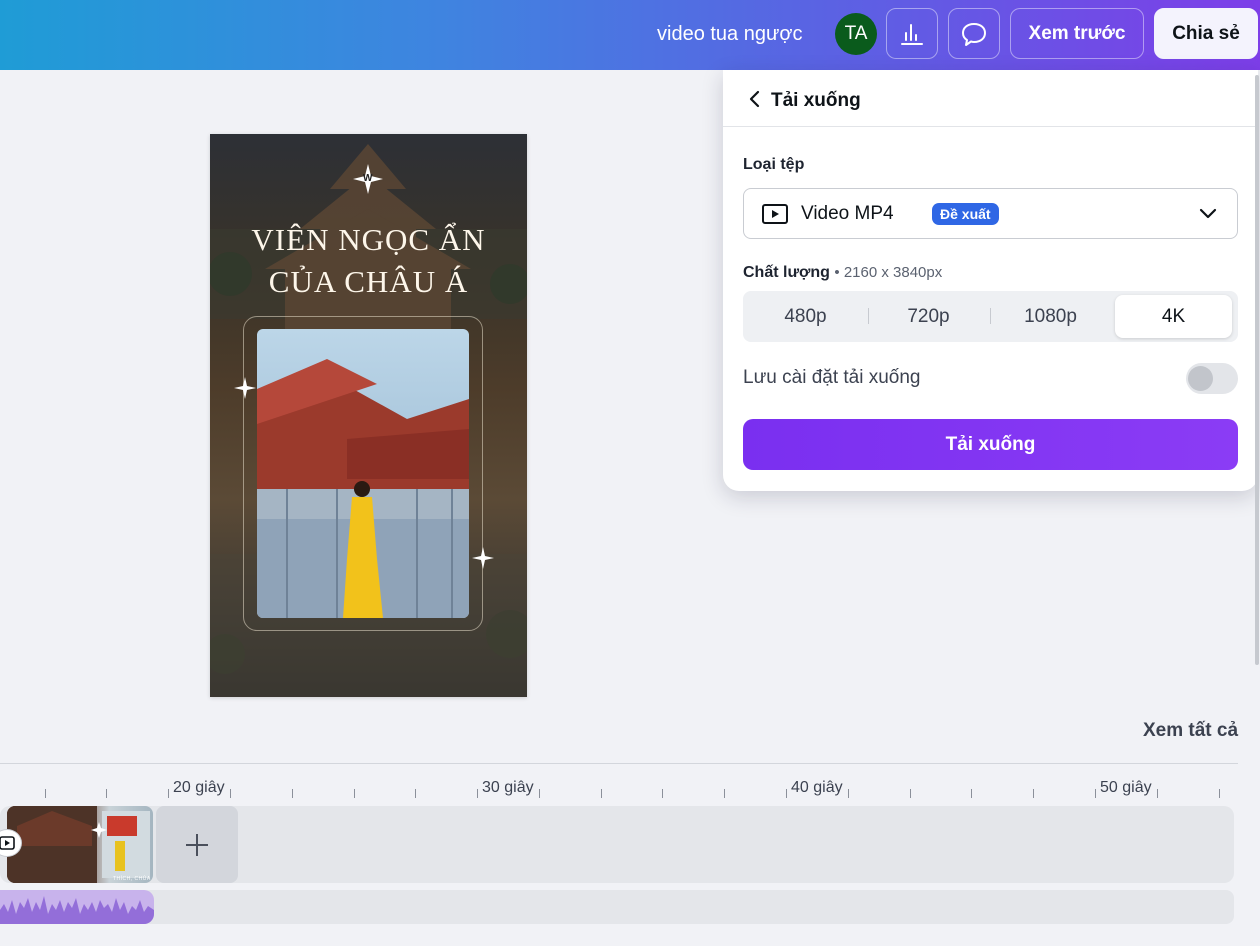 This screenshot has width=1260, height=946. I want to click on user-avatar: TA, so click(856, 34).